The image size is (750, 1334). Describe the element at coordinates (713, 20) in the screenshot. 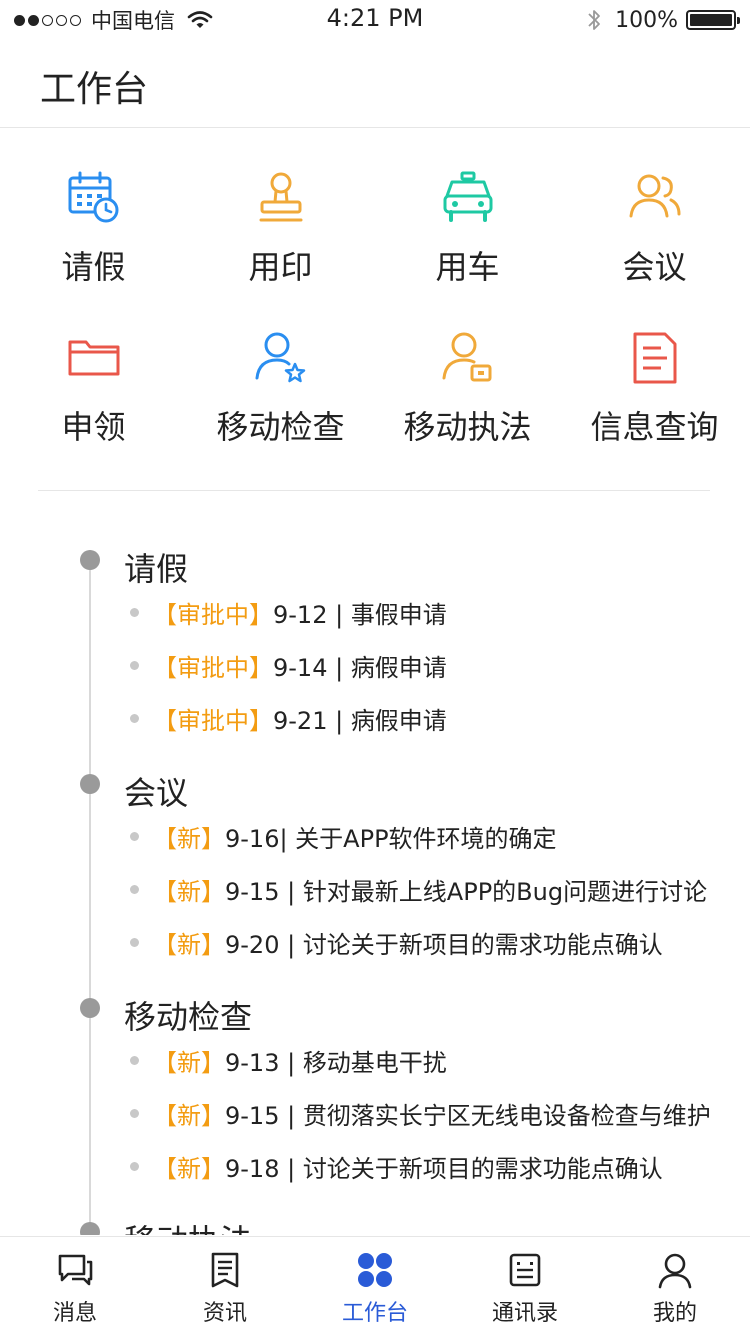

I see `battery-icon` at that location.